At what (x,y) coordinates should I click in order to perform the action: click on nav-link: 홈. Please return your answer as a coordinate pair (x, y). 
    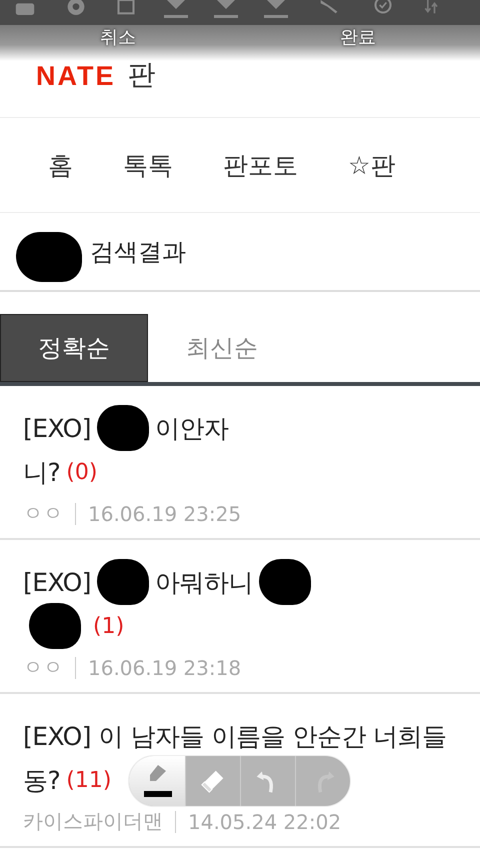
    Looking at the image, I should click on (60, 165).